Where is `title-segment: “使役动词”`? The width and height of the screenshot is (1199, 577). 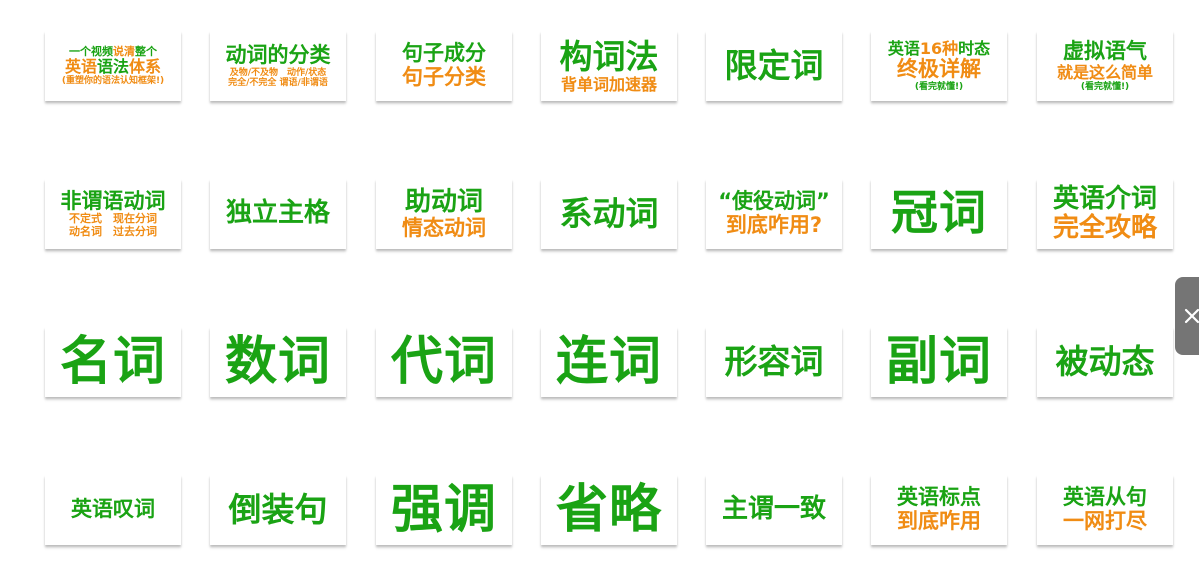
title-segment: “使役动词” is located at coordinates (774, 201).